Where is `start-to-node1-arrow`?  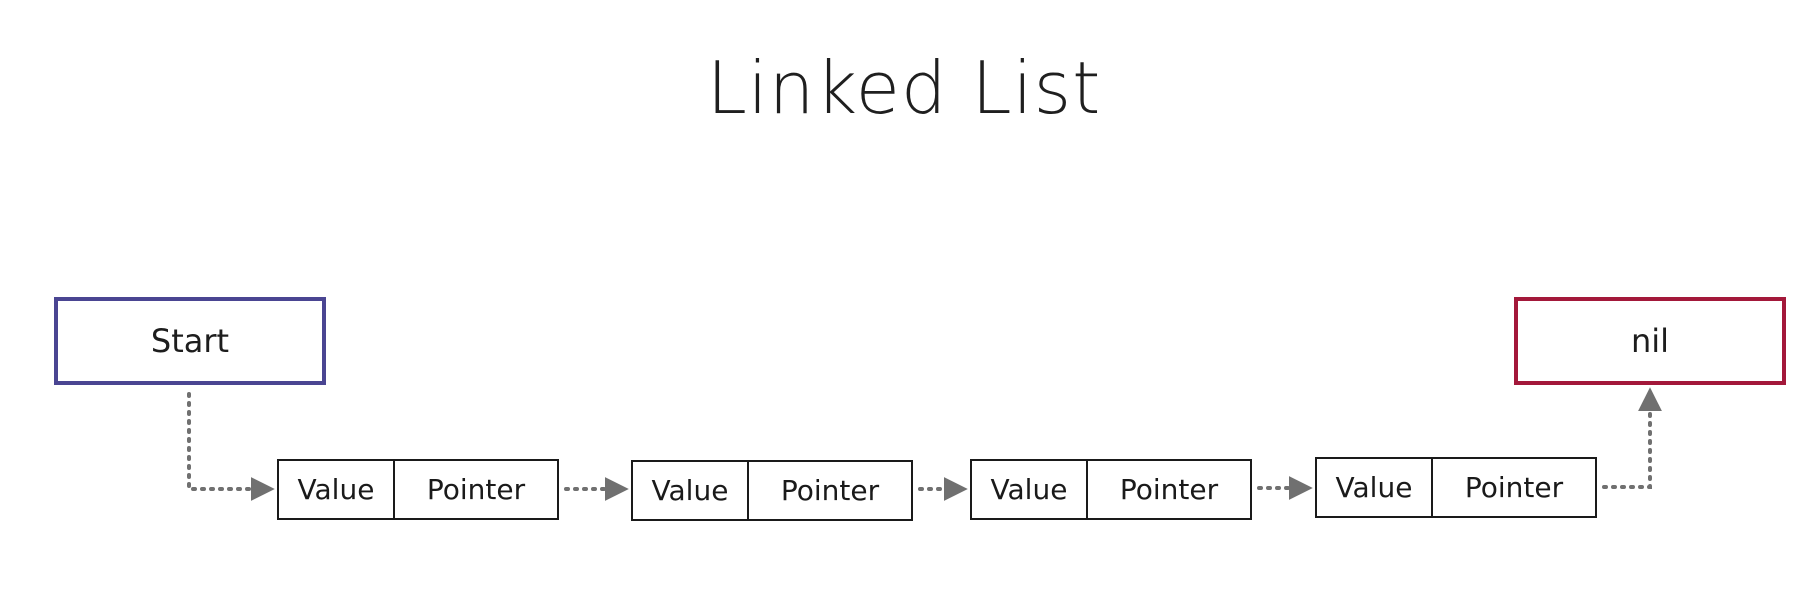
start-to-node1-arrow is located at coordinates (231, 446).